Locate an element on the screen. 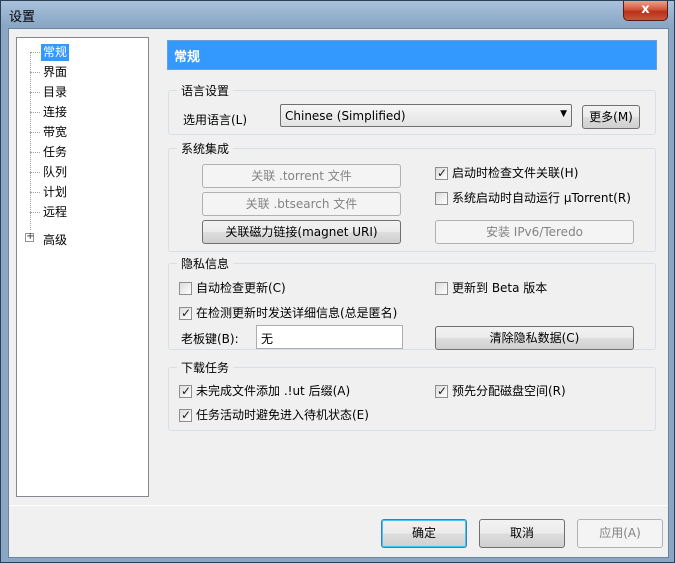  group-legend: 系统集成 is located at coordinates (205, 148).